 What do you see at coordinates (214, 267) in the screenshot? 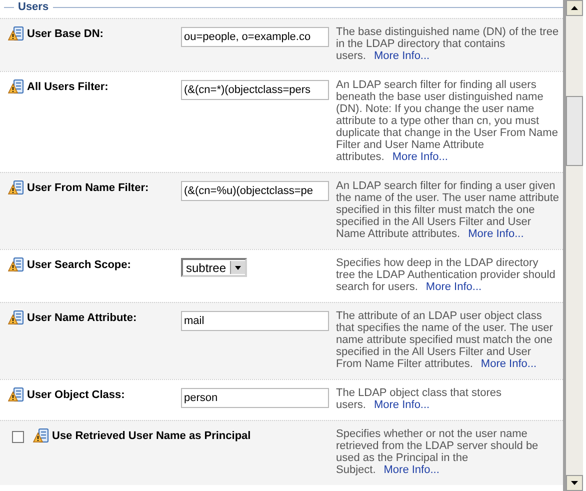
I see `scope-dropdown: subtree` at bounding box center [214, 267].